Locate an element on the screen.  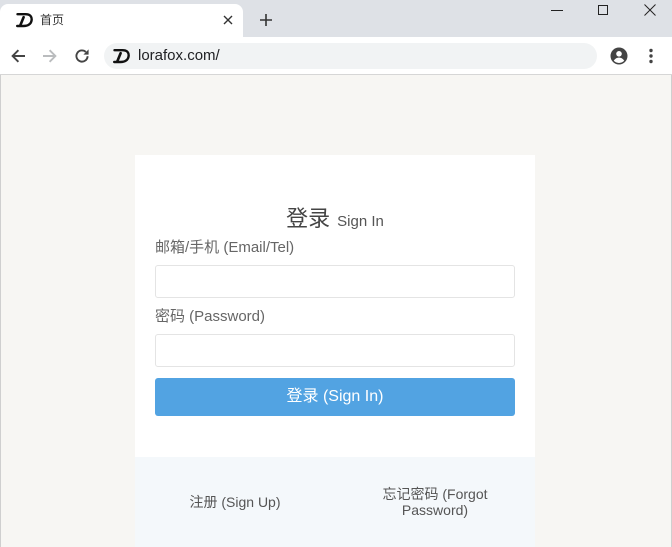
plus-icon is located at coordinates (266, 20).